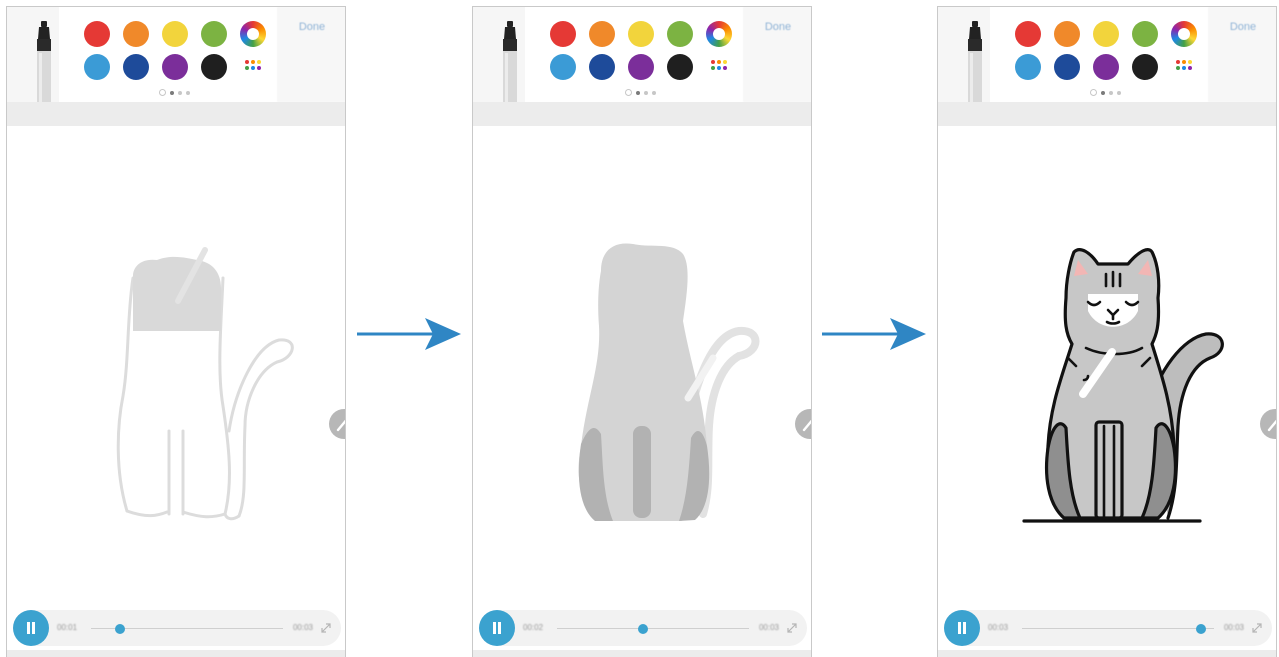 The width and height of the screenshot is (1279, 657). I want to click on playback-bar: 00:02 00:03, so click(643, 628).